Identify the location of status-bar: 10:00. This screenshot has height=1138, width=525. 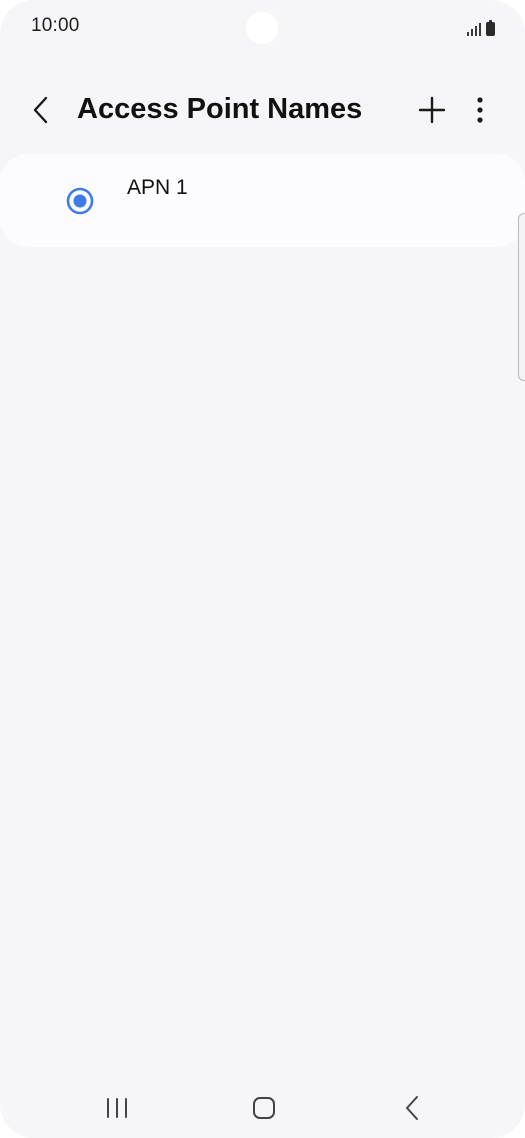
(262, 28).